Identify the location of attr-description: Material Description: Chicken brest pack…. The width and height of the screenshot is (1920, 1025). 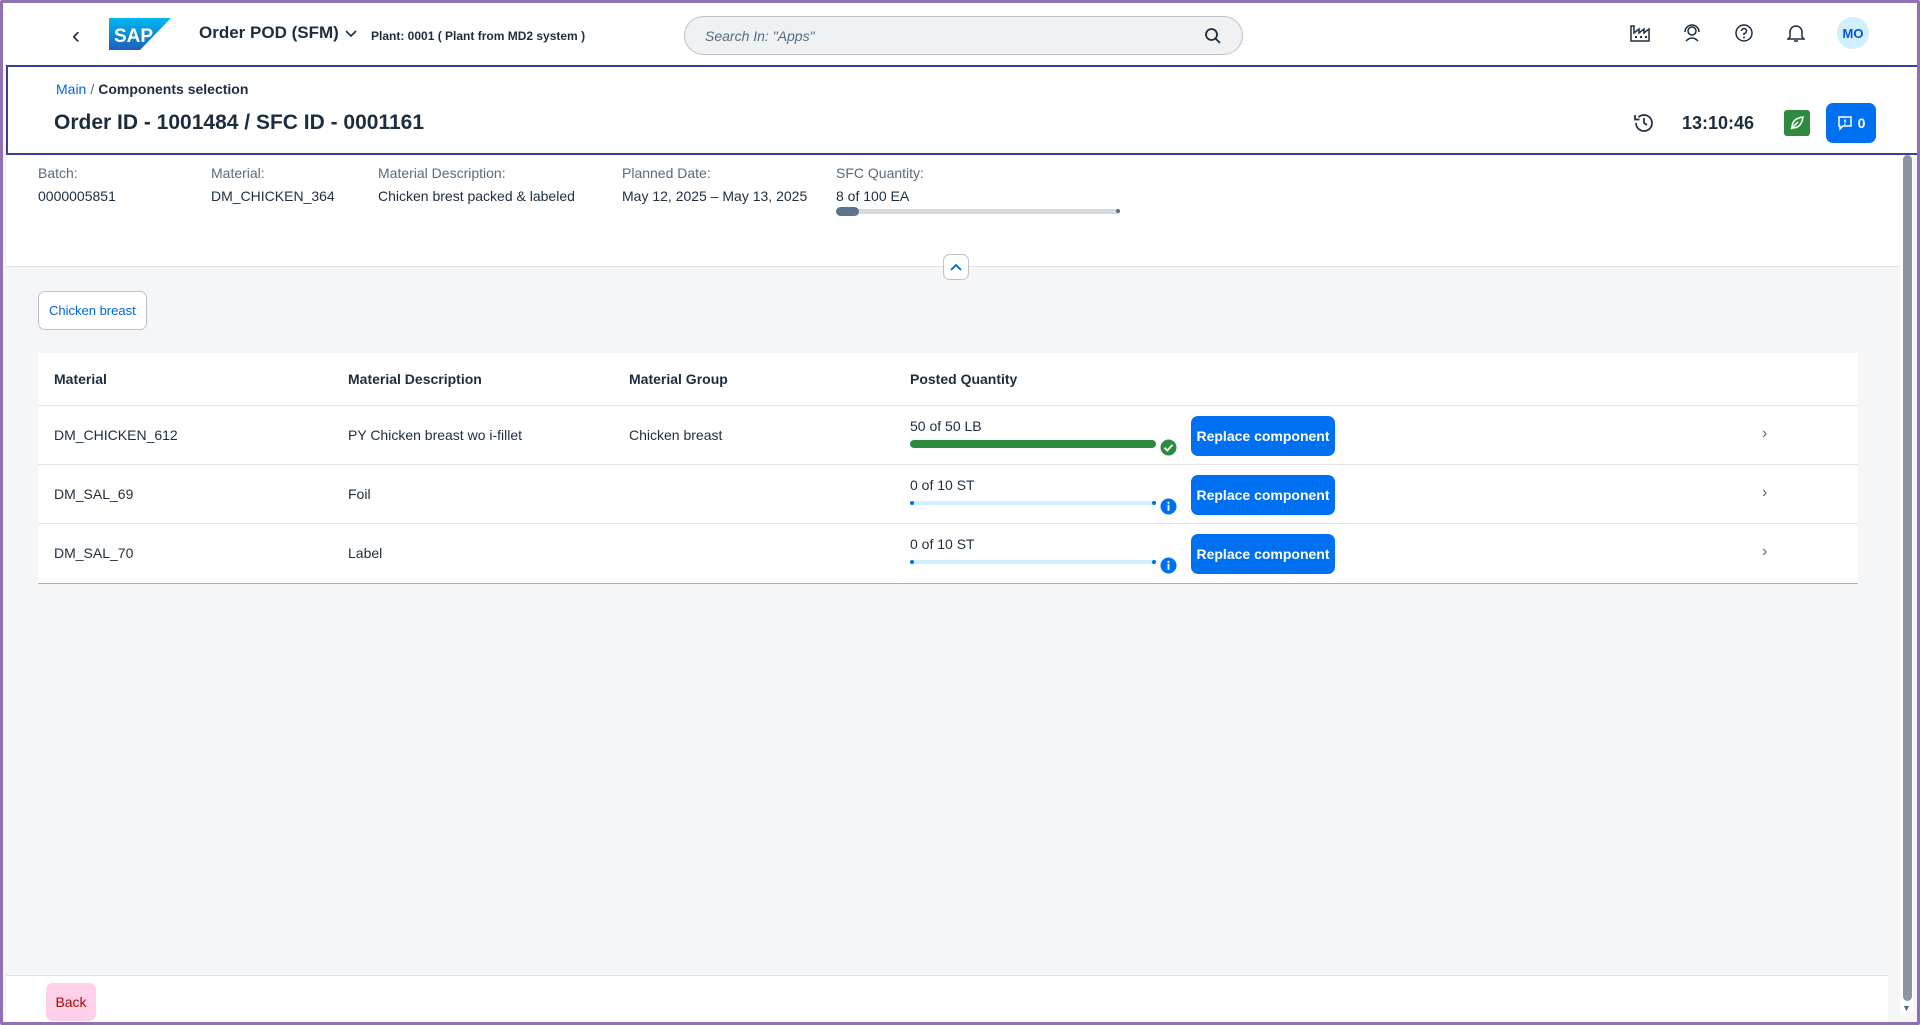
(476, 184).